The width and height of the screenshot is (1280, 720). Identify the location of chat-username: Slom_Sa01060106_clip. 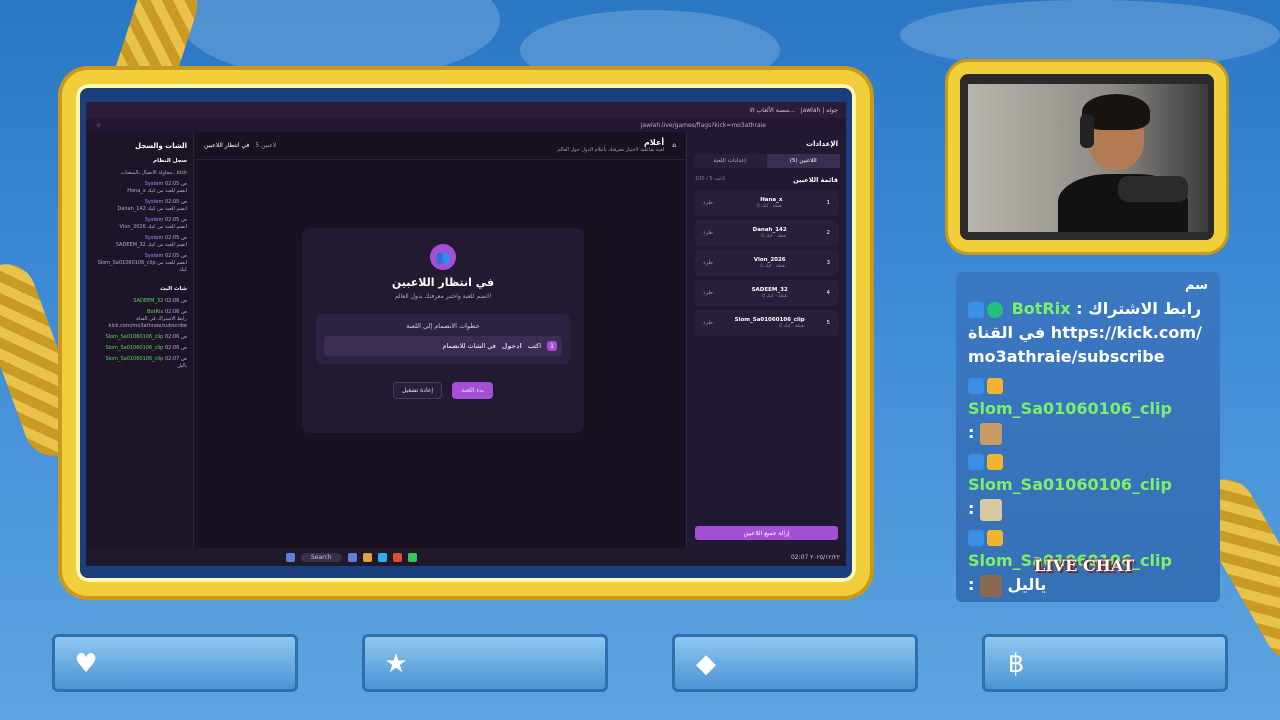
(1070, 484).